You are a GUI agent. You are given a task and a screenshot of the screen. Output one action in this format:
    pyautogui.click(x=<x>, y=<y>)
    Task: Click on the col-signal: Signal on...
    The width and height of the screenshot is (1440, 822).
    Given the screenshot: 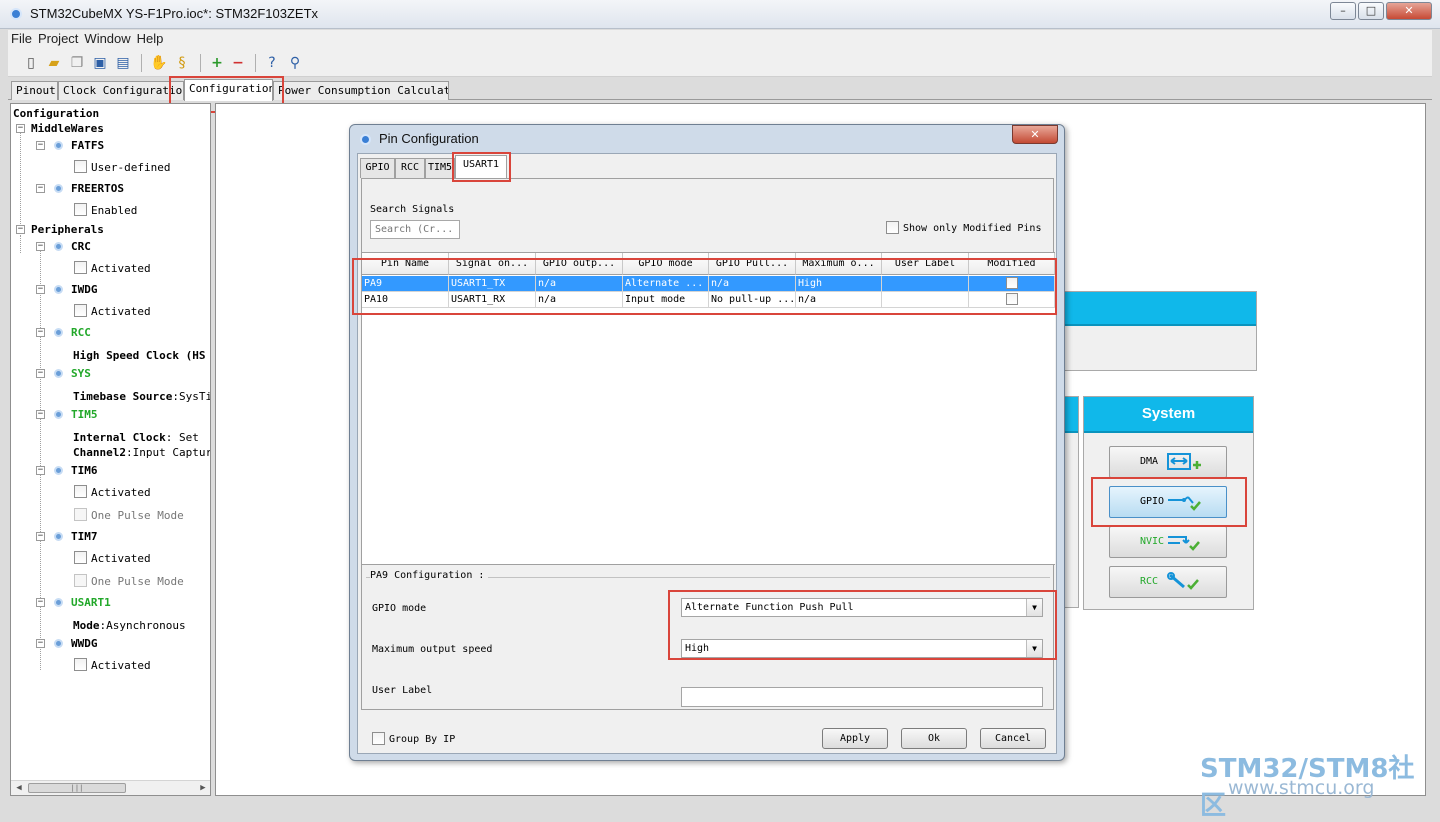 What is the action you would take?
    pyautogui.click(x=492, y=264)
    